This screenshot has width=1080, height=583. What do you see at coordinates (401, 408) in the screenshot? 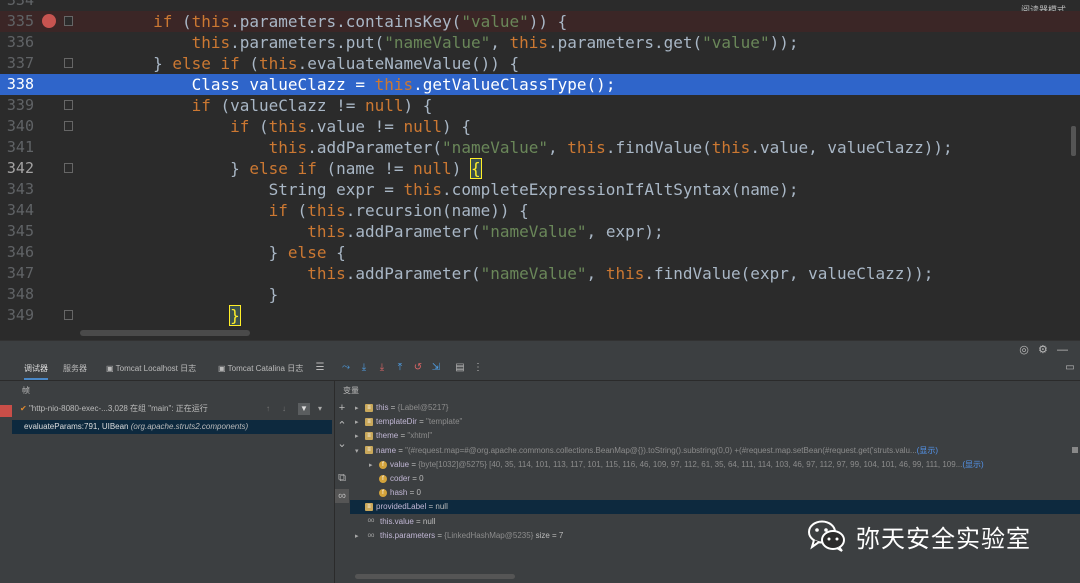
I see `variable-row: ▸ ≡ this = {Label@5217}` at bounding box center [401, 408].